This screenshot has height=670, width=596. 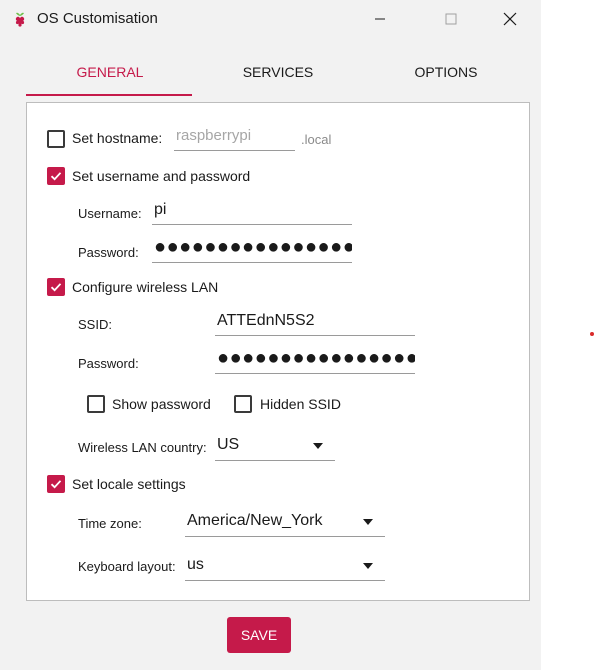 What do you see at coordinates (108, 252) in the screenshot?
I see `user-password-label: Password:` at bounding box center [108, 252].